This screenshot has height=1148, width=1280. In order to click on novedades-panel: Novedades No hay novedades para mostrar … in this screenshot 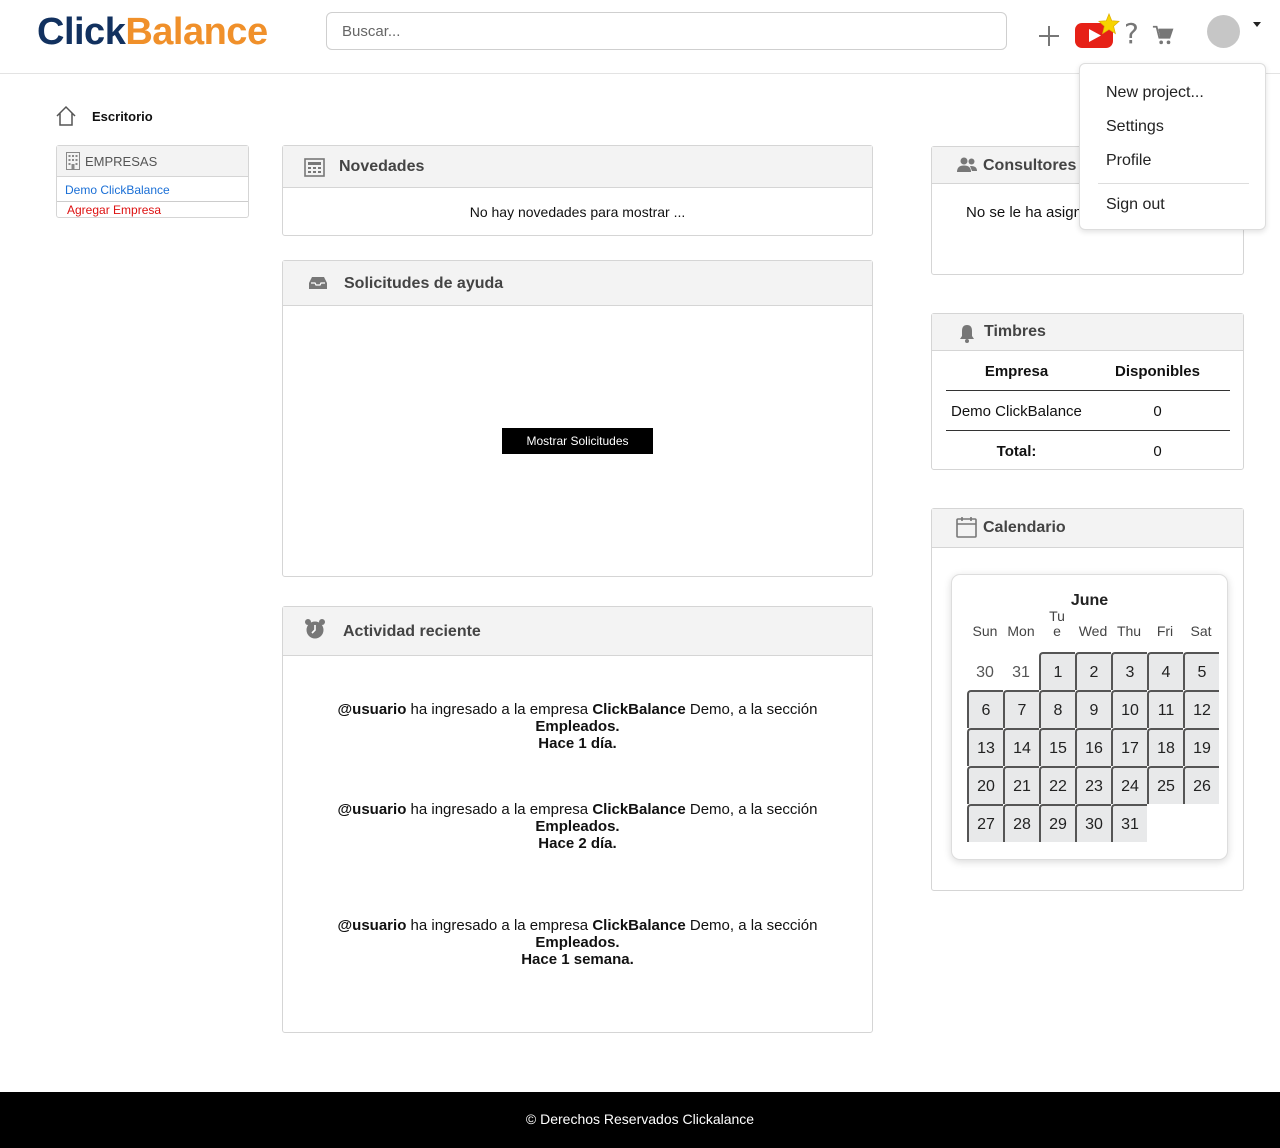, I will do `click(577, 190)`.